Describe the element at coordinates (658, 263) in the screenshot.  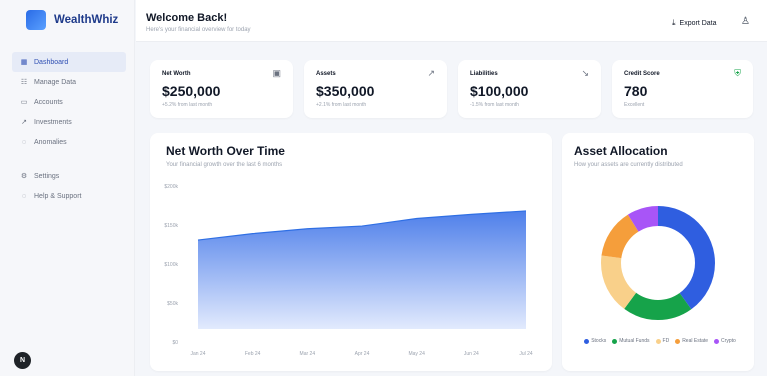
I see `asset-allocation-donut` at that location.